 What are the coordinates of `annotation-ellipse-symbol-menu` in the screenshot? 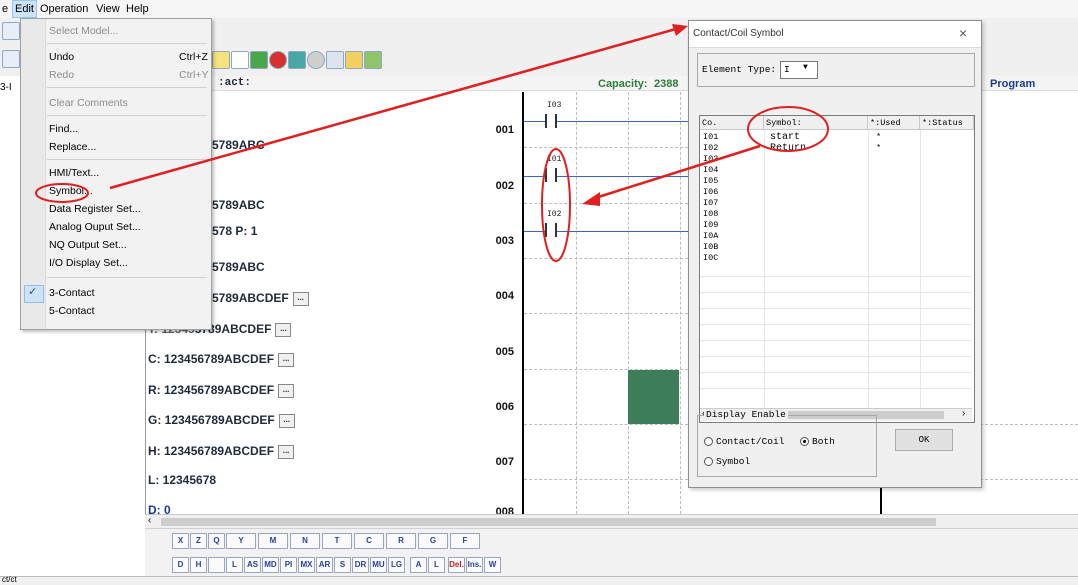 It's located at (62, 193).